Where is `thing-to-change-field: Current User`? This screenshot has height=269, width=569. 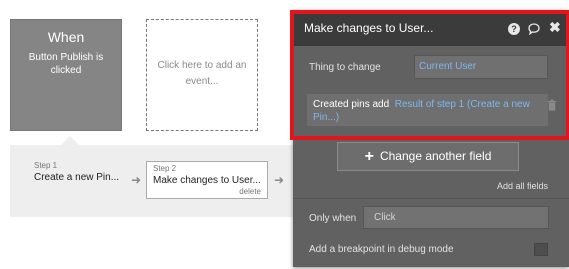 thing-to-change-field: Current User is located at coordinates (481, 67).